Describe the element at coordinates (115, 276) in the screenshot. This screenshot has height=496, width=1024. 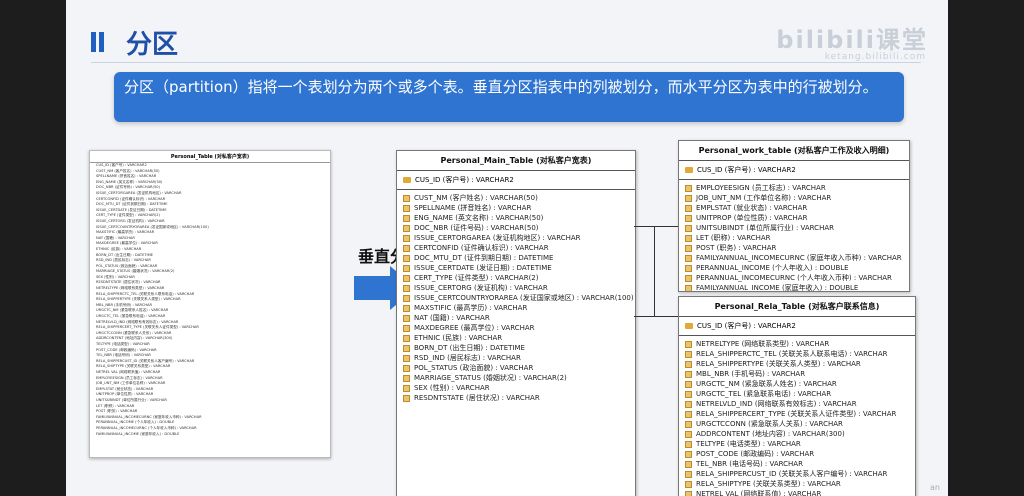
I see `field-label: SEX (性别) : VARCHAR` at that location.